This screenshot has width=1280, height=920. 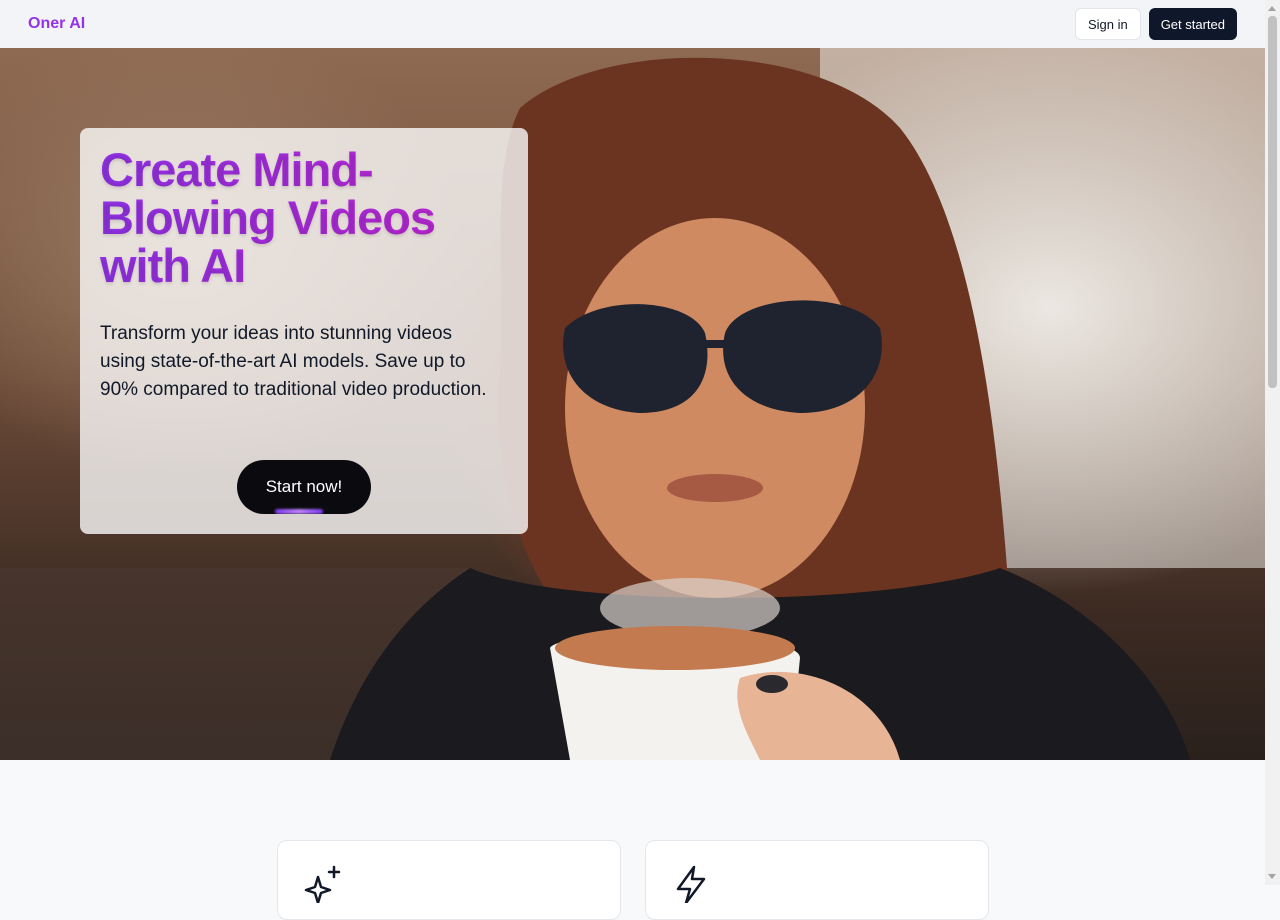 What do you see at coordinates (1272, 202) in the screenshot?
I see `scroll-thumb` at bounding box center [1272, 202].